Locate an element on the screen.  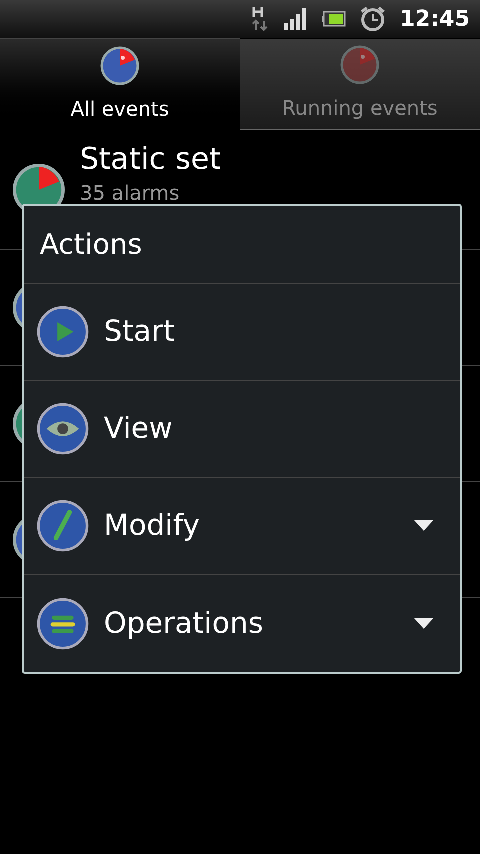
menu-item-label: Operations is located at coordinates (184, 623).